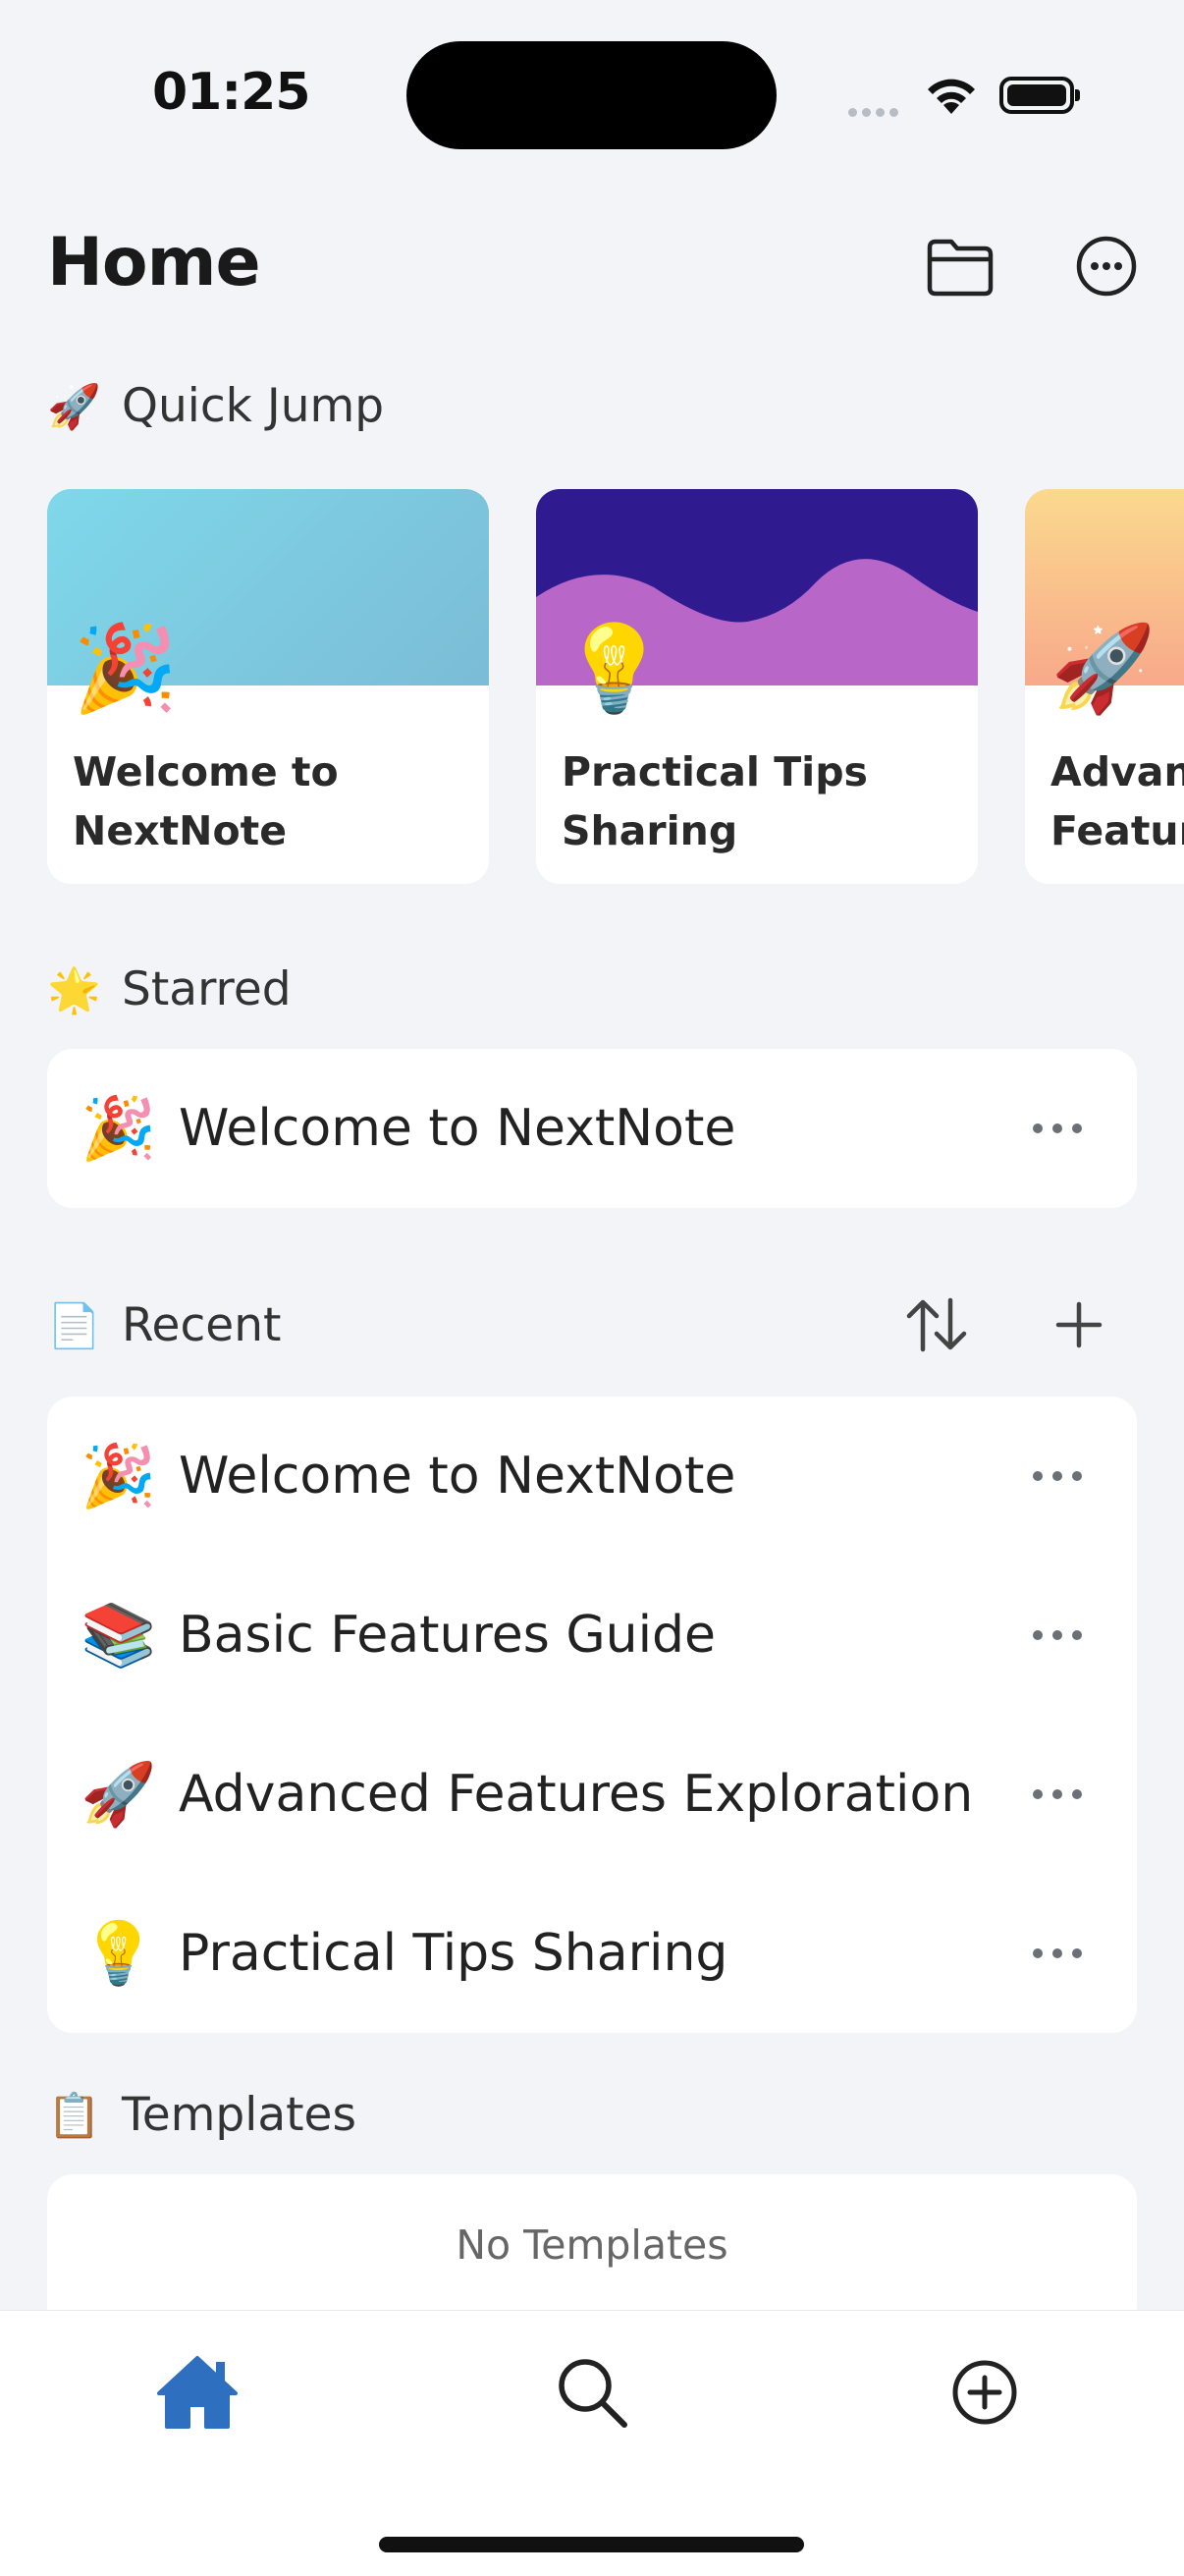 This screenshot has height=2576, width=1184. I want to click on list-item: 📚 Basic Features Guide, so click(592, 1636).